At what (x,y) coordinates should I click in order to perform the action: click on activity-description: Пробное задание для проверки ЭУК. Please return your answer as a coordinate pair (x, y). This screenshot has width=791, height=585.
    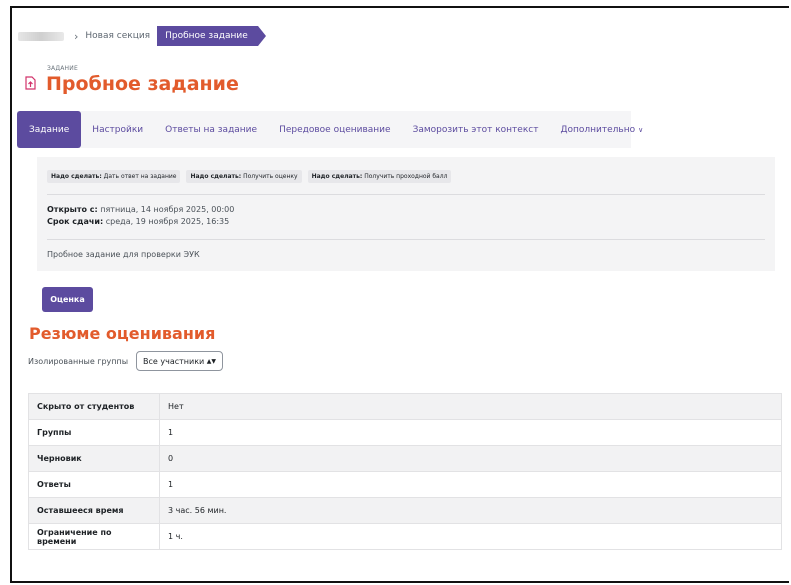
    Looking at the image, I should click on (123, 254).